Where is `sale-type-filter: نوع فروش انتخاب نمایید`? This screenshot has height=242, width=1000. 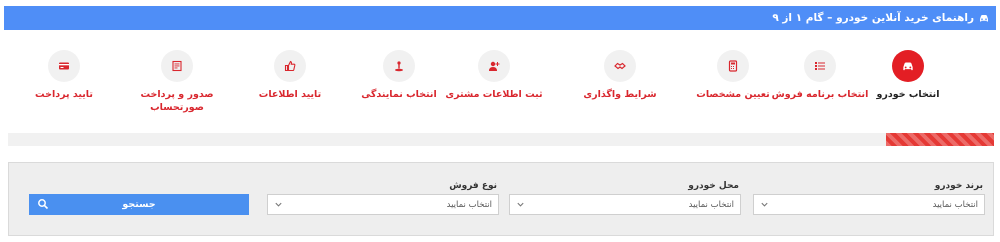
sale-type-filter: نوع فروش انتخاب نمایید is located at coordinates (383, 198).